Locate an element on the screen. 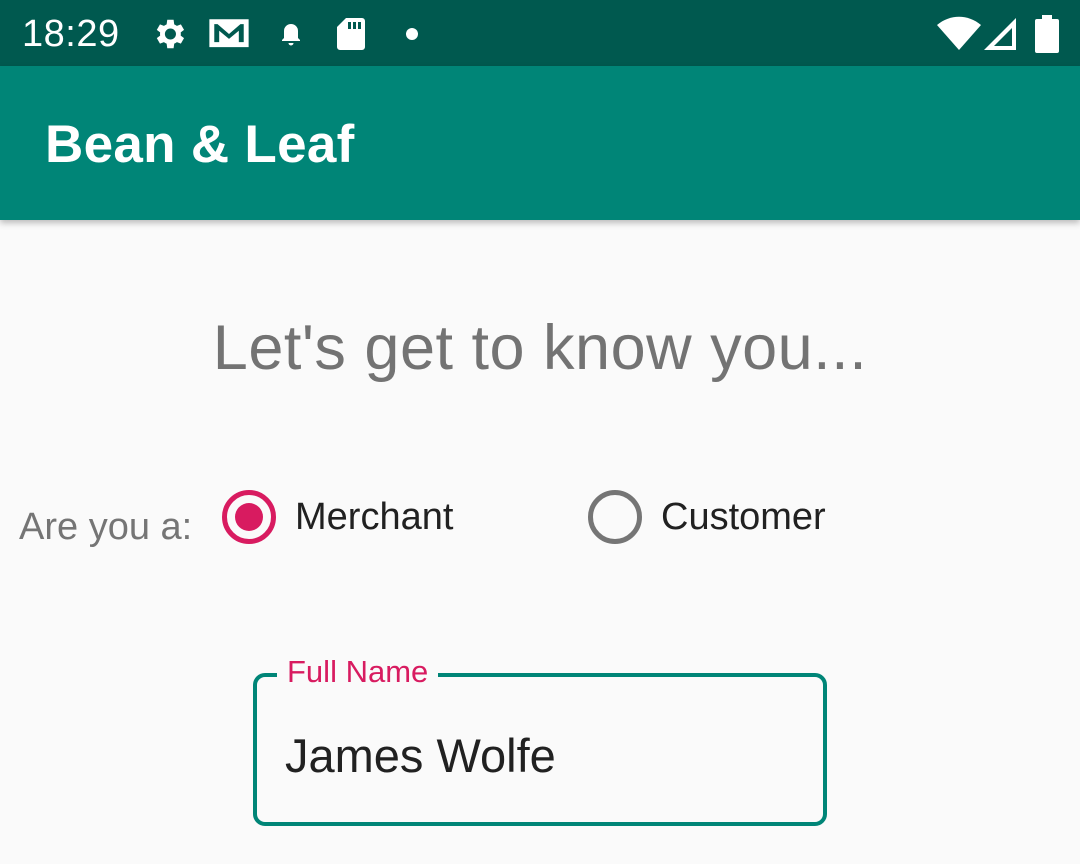  customer-radio-label: Customer is located at coordinates (743, 517).